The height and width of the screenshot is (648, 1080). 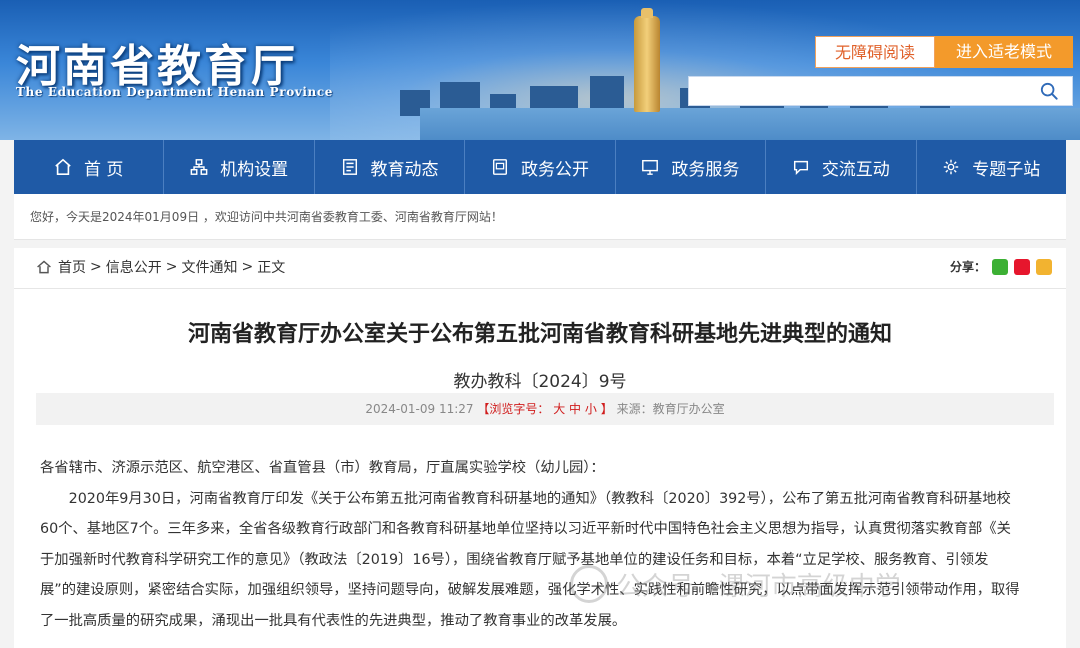 I want to click on nav-item-label: 政务服务, so click(x=705, y=169).